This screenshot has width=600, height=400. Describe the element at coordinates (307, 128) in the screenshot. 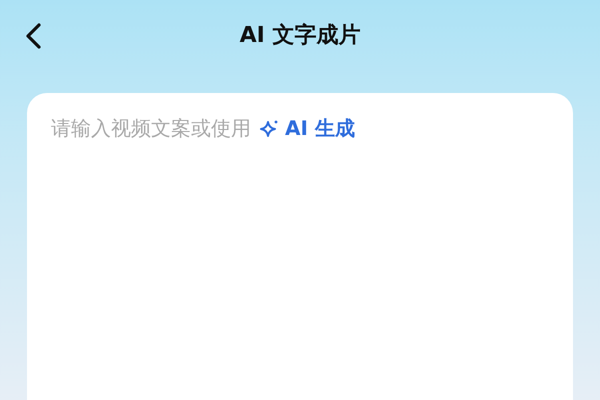

I see `ai-generate-button: AI 生成` at that location.